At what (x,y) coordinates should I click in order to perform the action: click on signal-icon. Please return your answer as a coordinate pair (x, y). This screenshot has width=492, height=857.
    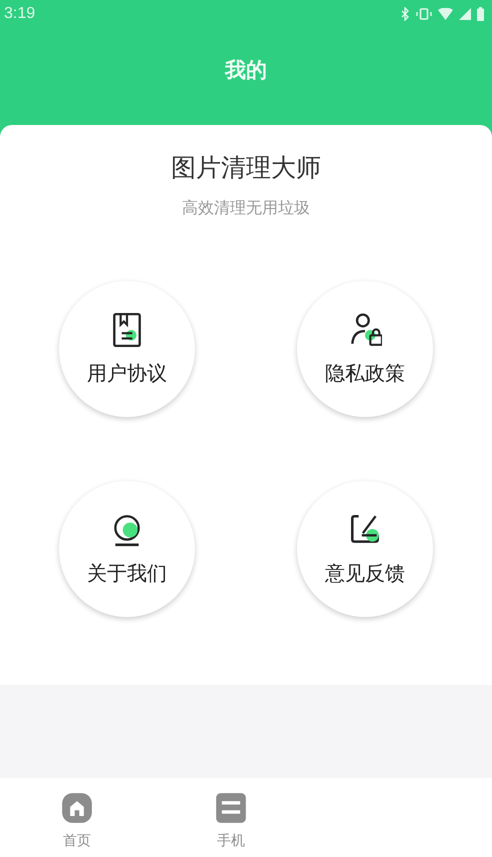
    Looking at the image, I should click on (465, 14).